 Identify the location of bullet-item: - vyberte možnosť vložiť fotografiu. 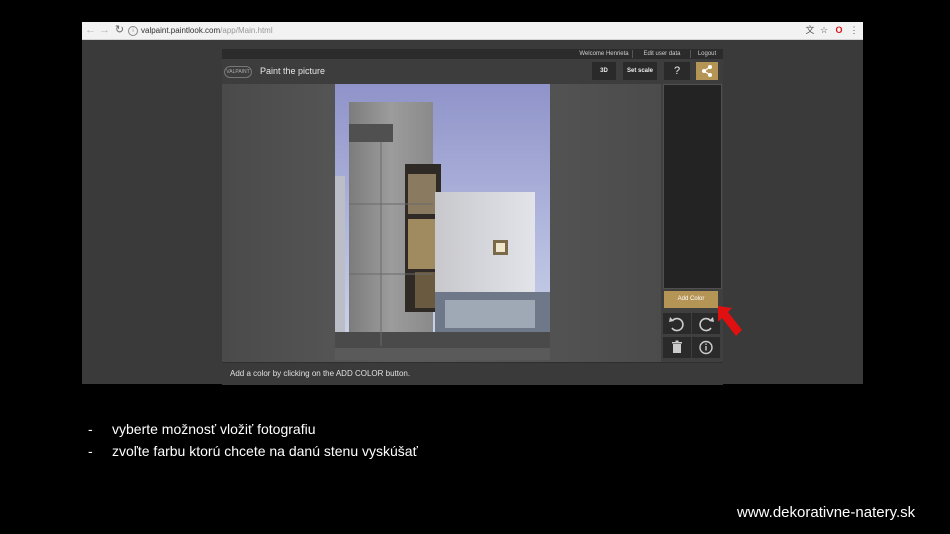
(201, 429).